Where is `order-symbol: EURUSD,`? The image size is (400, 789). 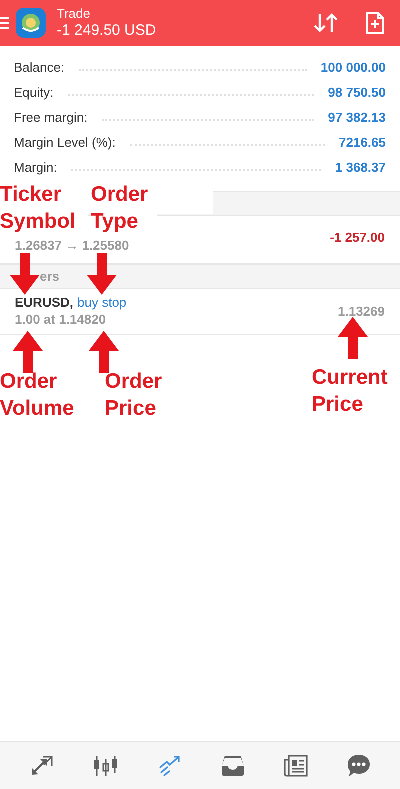 order-symbol: EURUSD, is located at coordinates (44, 303).